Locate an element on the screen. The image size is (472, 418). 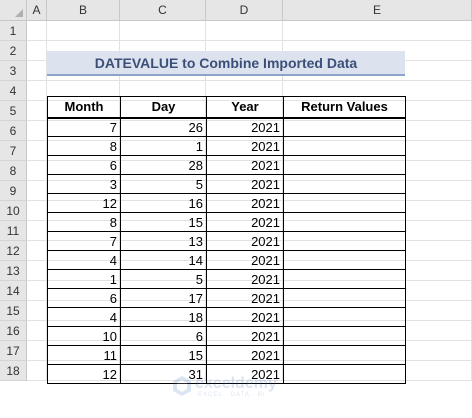
row-header-7: 7 is located at coordinates (13, 151).